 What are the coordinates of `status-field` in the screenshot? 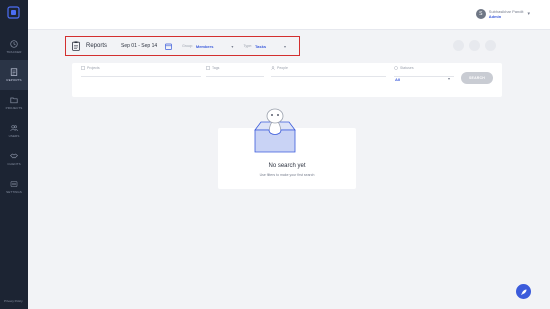 It's located at (424, 76).